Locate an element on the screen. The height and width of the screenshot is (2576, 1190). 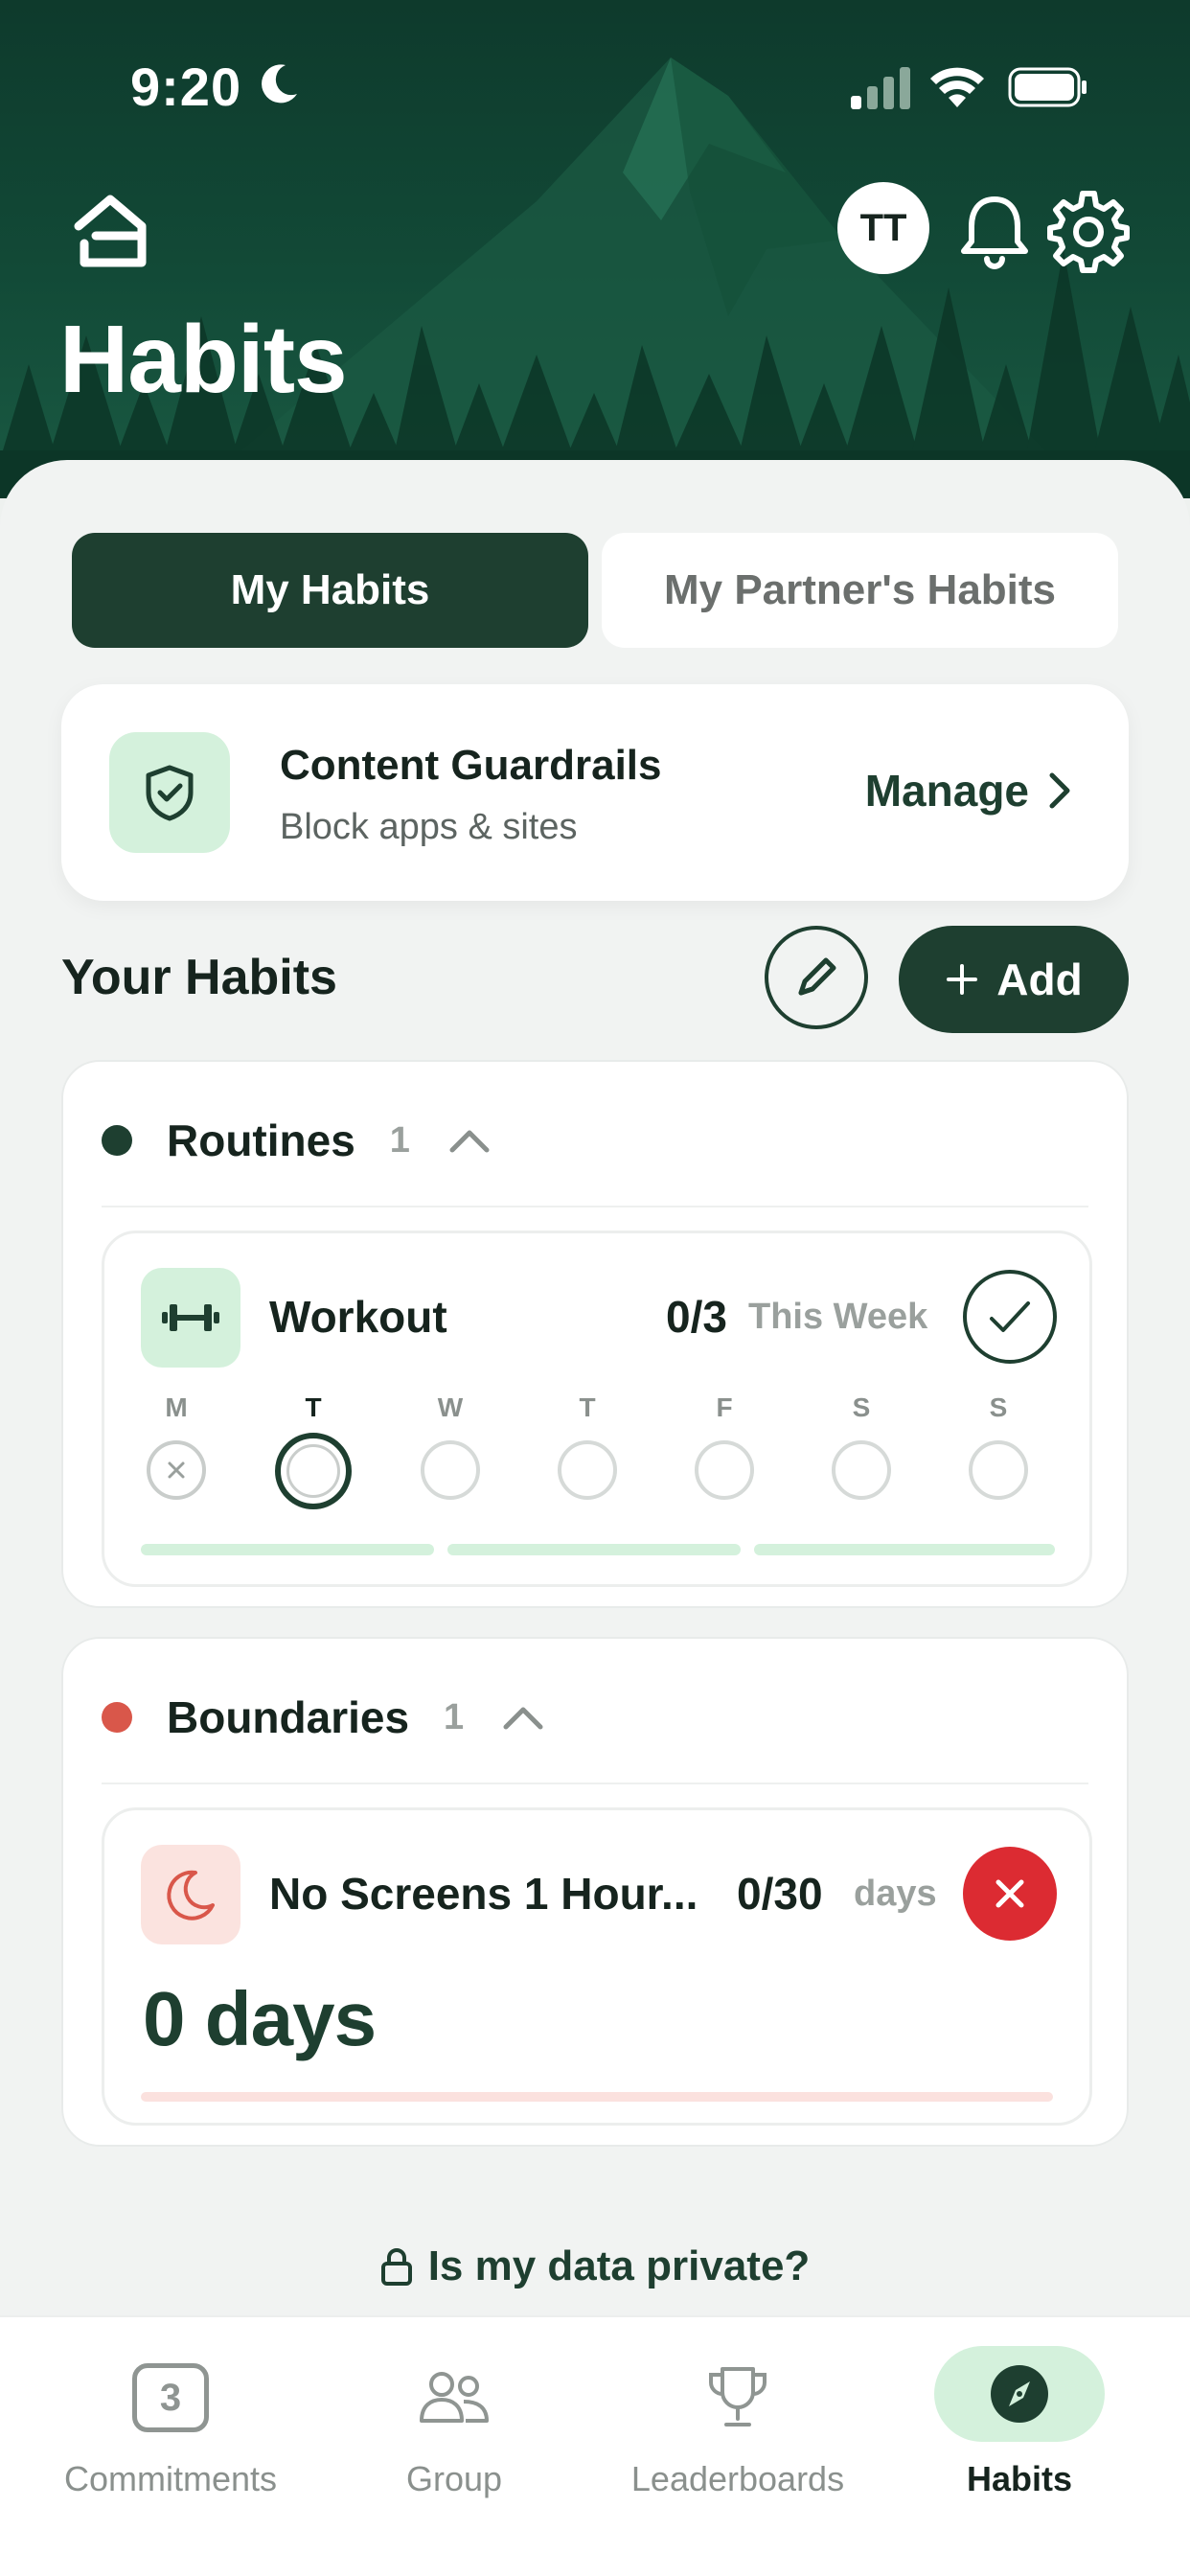
close-icon is located at coordinates (1010, 1893).